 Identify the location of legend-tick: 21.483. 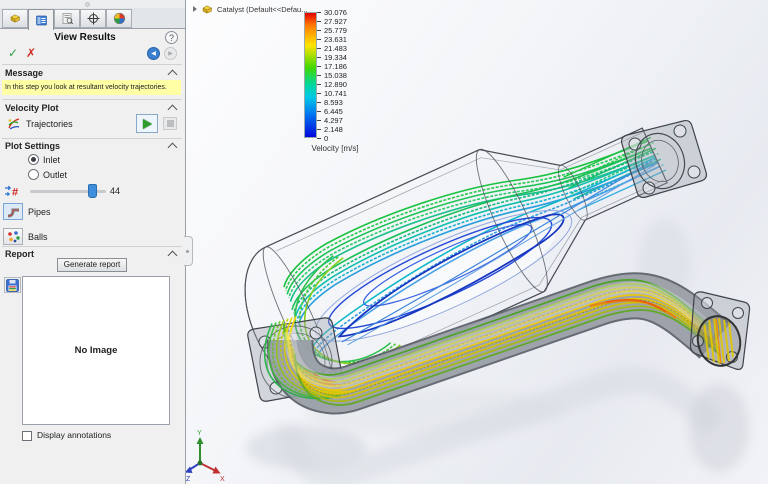
(332, 48).